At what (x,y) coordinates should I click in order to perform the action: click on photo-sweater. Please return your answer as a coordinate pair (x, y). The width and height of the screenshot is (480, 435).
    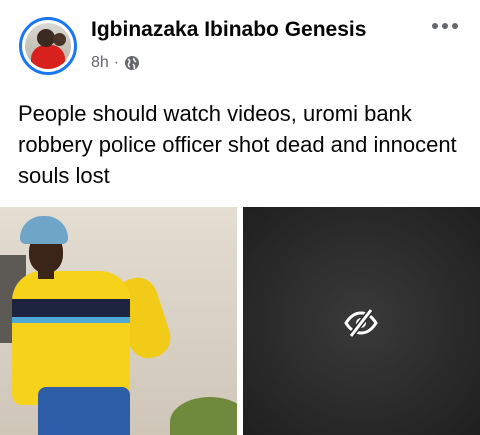
    Looking at the image, I should click on (71, 338).